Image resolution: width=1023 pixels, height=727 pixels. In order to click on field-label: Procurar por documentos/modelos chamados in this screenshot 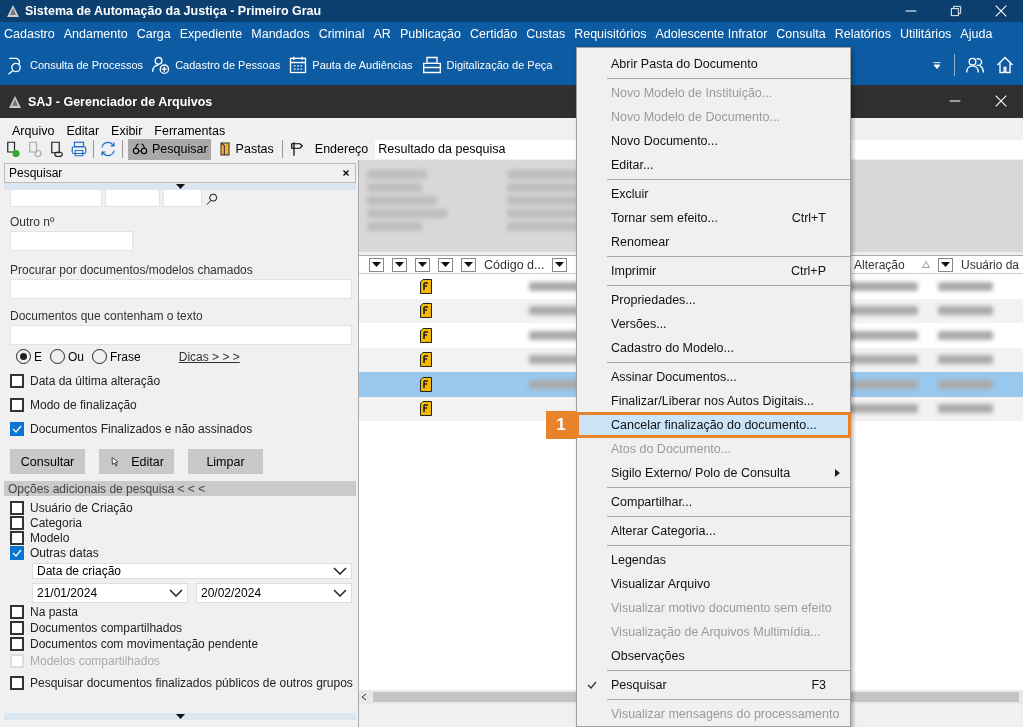, I will do `click(132, 270)`.